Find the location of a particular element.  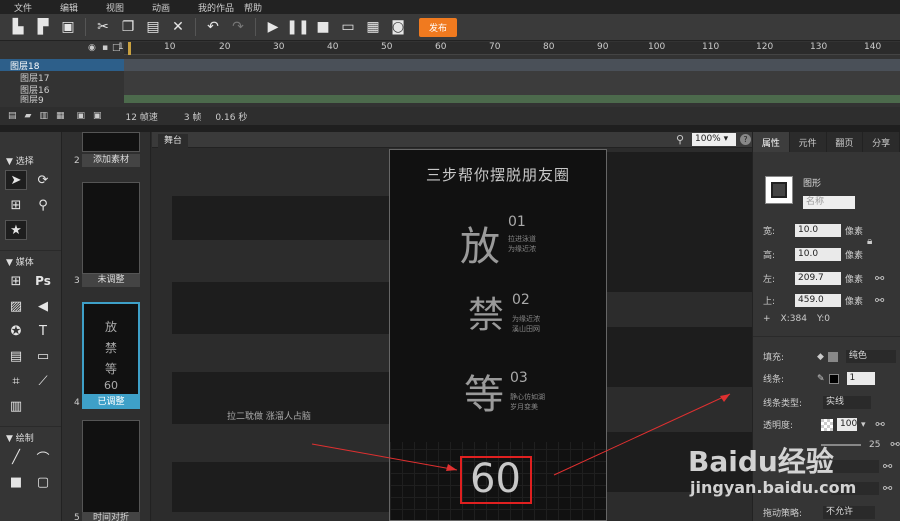

page-label: 未调整 is located at coordinates (111, 280).